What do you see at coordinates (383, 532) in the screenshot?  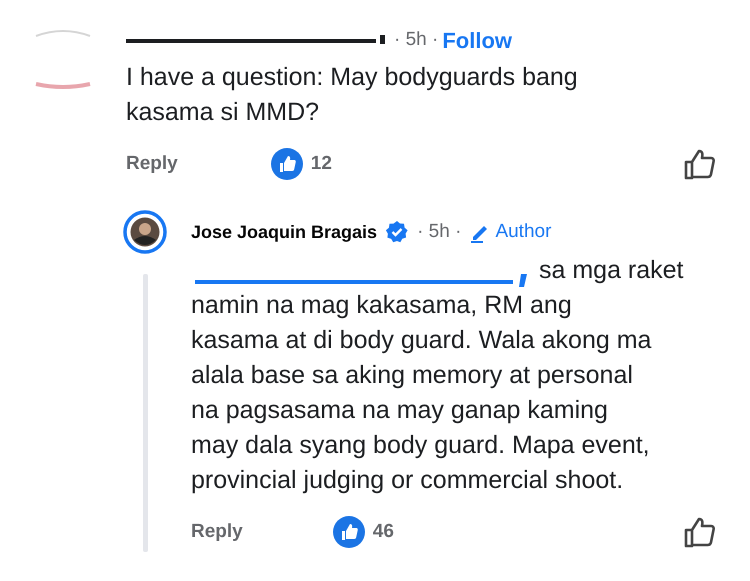 I see `reaction-count: 46` at bounding box center [383, 532].